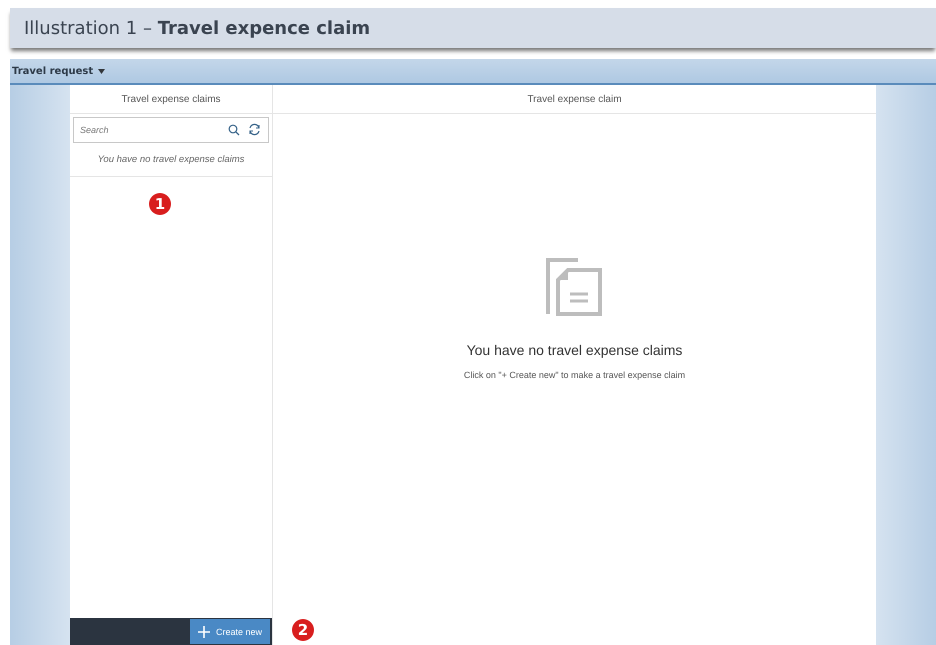 The height and width of the screenshot is (645, 936). What do you see at coordinates (574, 350) in the screenshot?
I see `empty-state-title: You have no travel expense claims` at bounding box center [574, 350].